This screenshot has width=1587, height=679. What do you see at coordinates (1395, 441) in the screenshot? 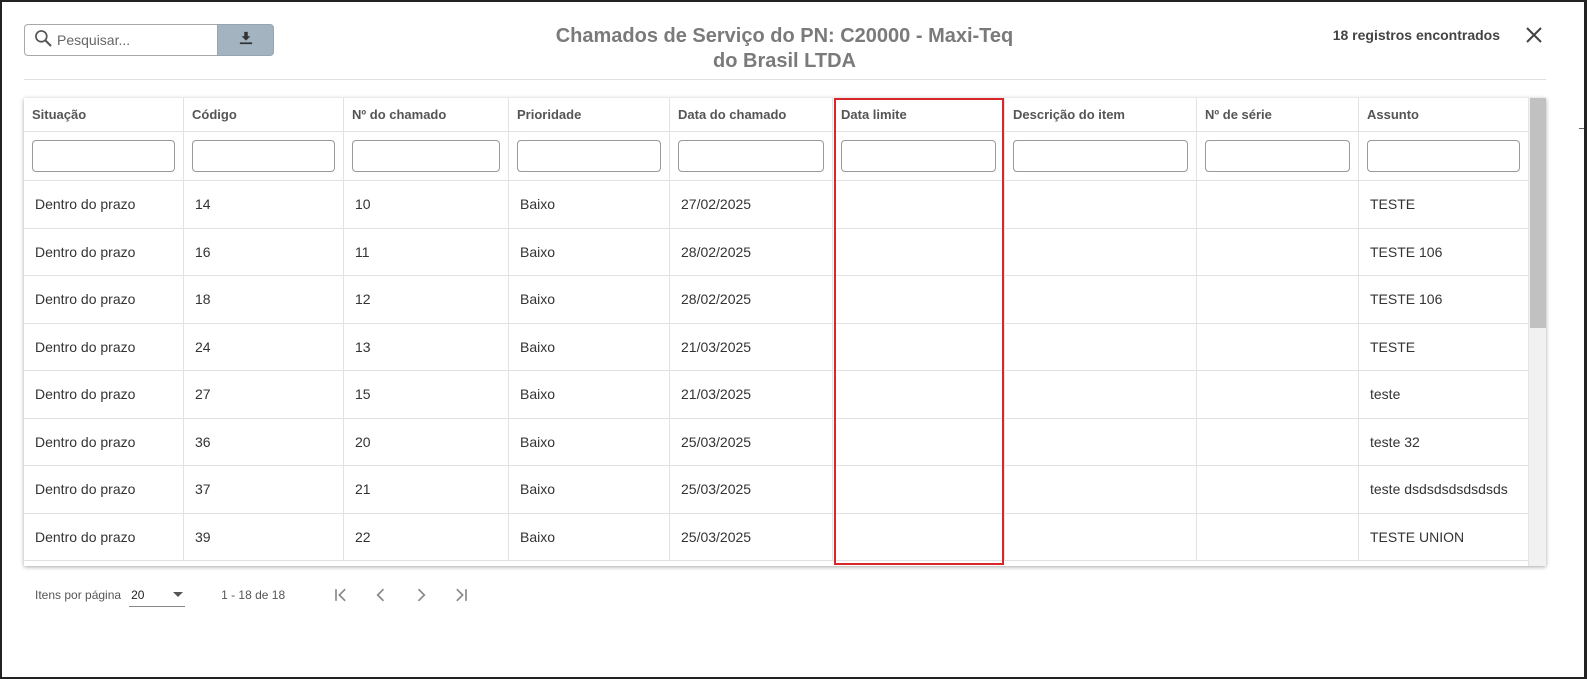
I see `cell-assunto: teste 32` at bounding box center [1395, 441].